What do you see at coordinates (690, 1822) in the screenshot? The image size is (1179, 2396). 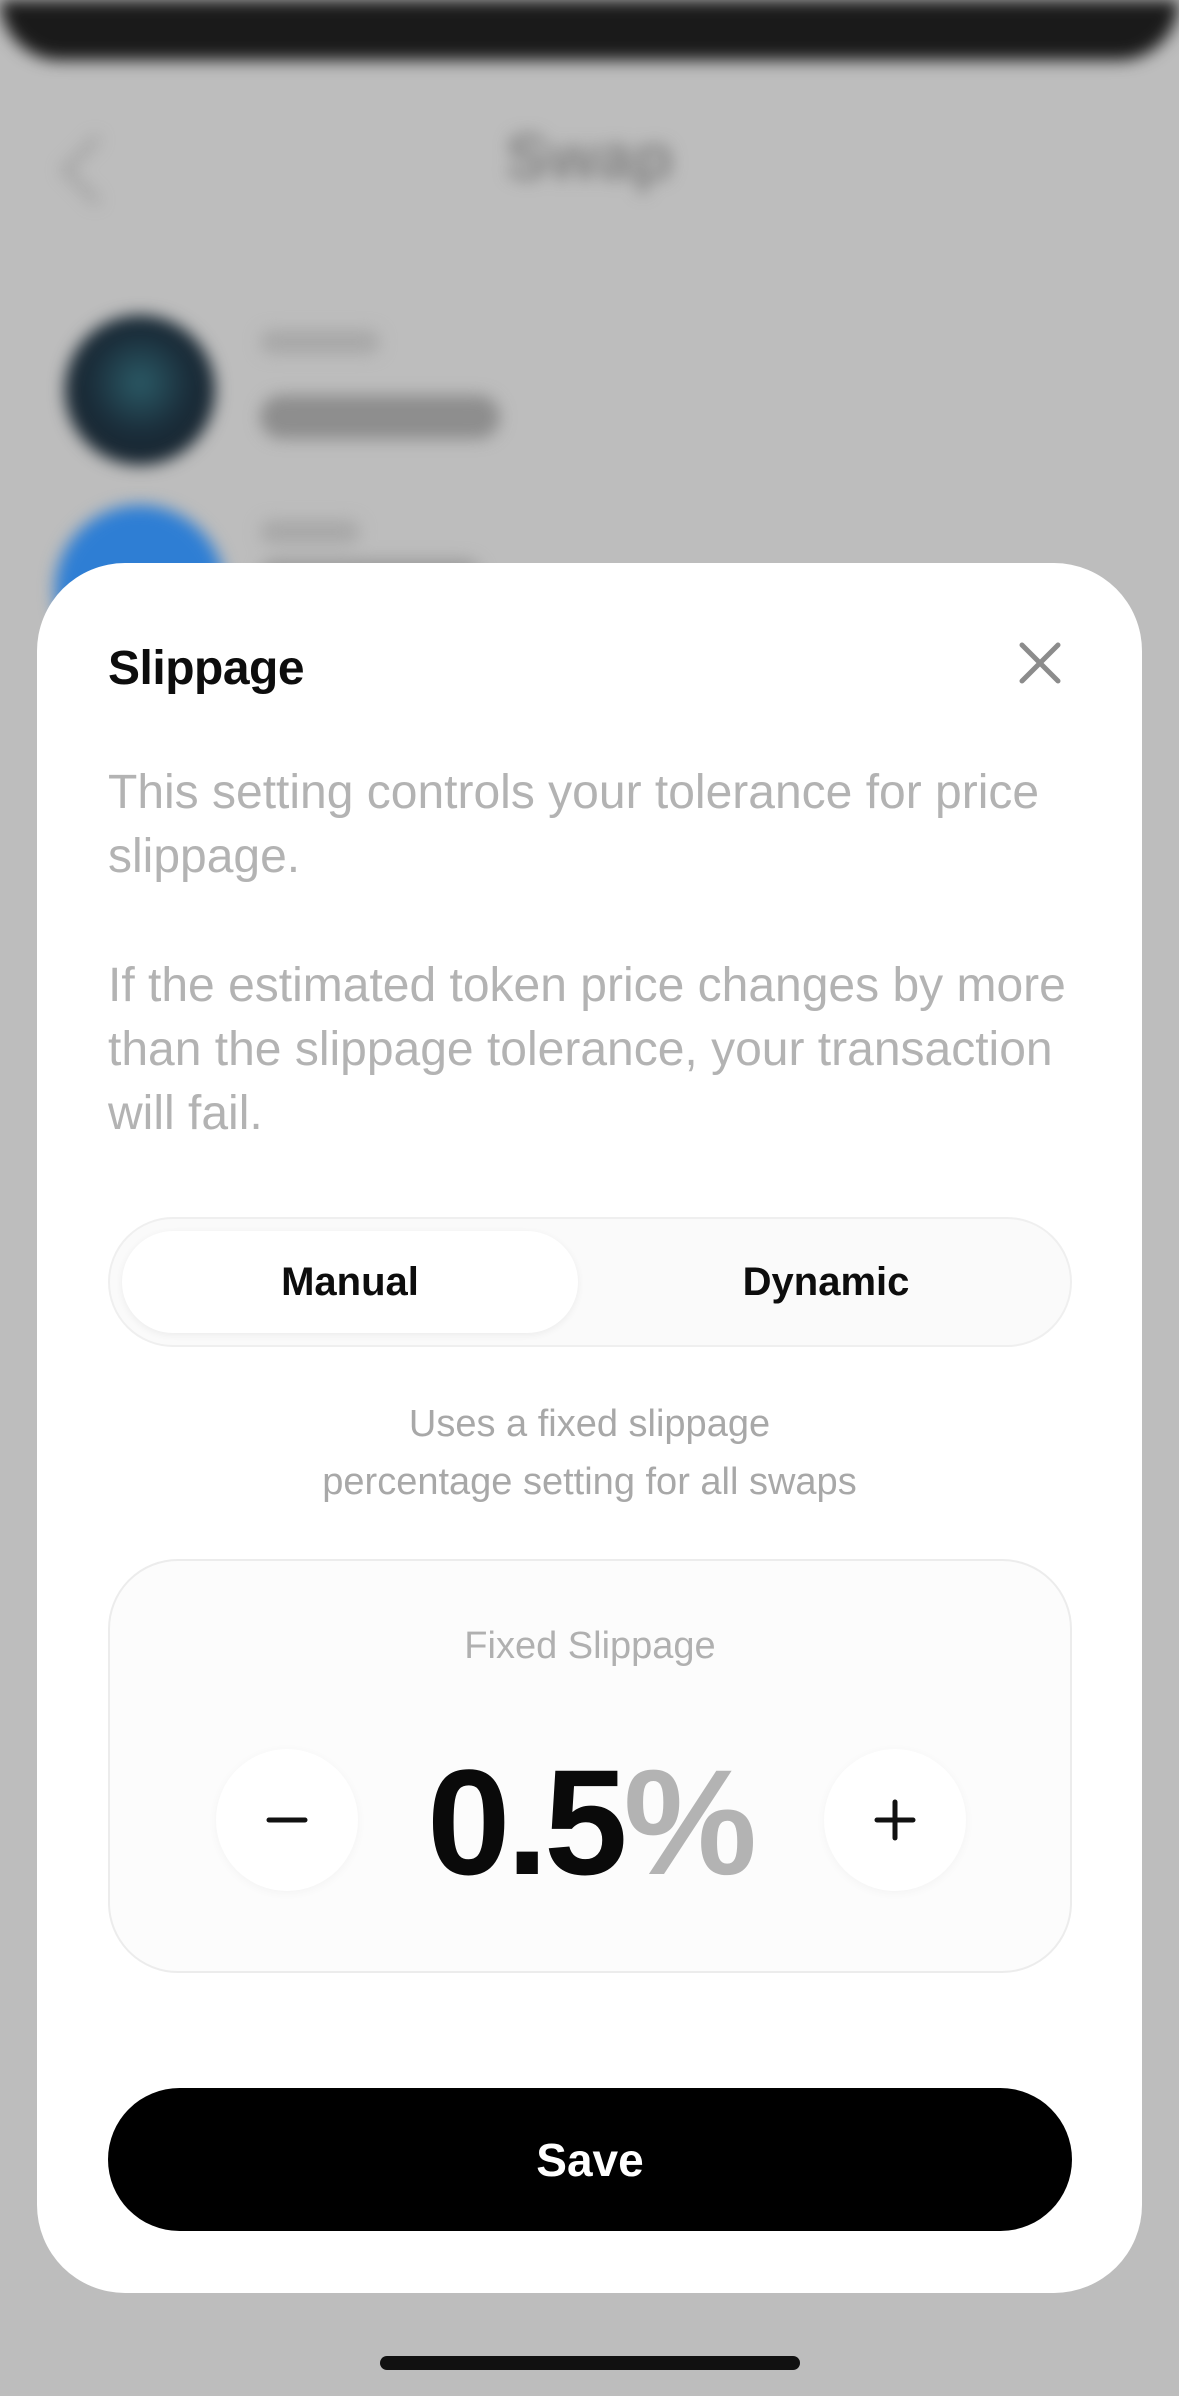 I see `slippage-unit: %` at bounding box center [690, 1822].